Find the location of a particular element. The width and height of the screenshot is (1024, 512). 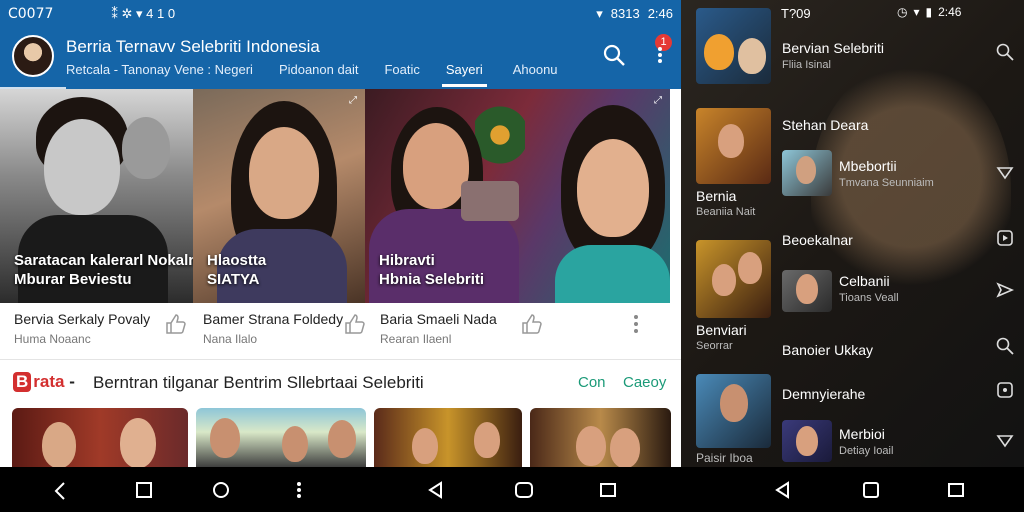

battery-label: 8313 is located at coordinates (625, 13).